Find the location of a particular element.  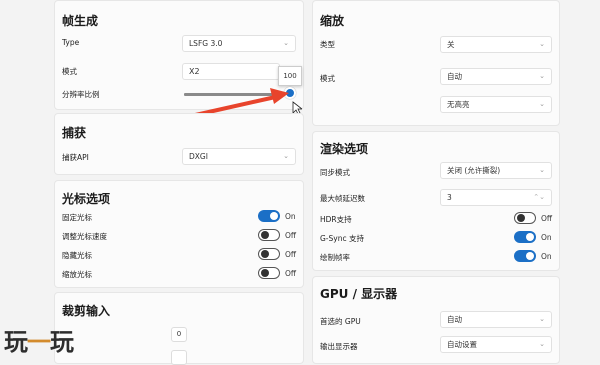

cursor-title: 光标选项 is located at coordinates (86, 199).